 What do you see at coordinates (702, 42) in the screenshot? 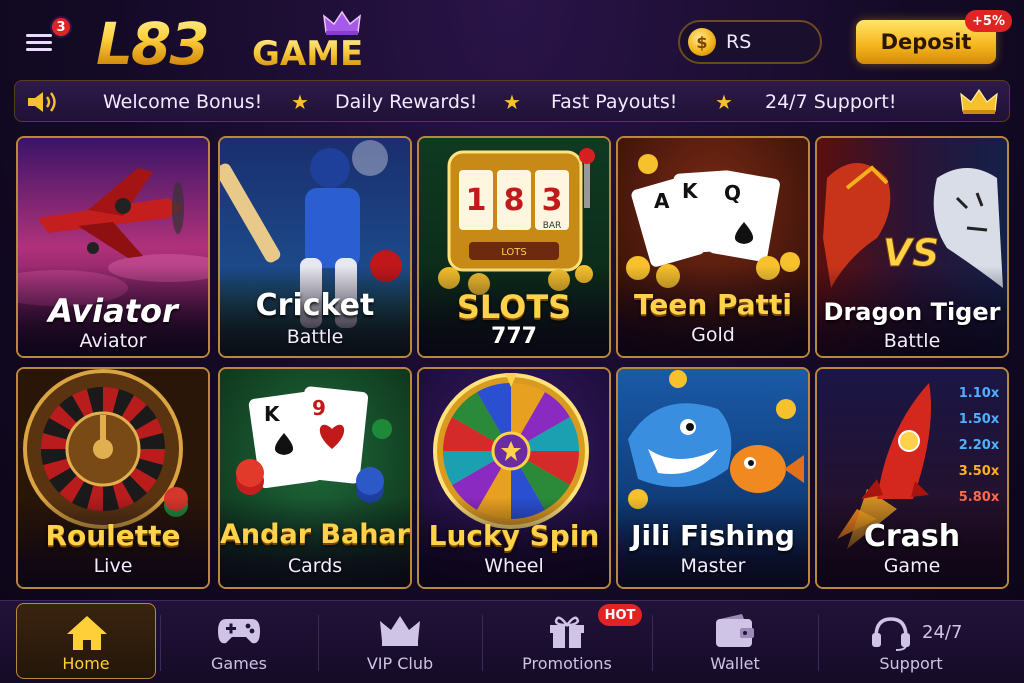
I see `coin-icon: $` at bounding box center [702, 42].